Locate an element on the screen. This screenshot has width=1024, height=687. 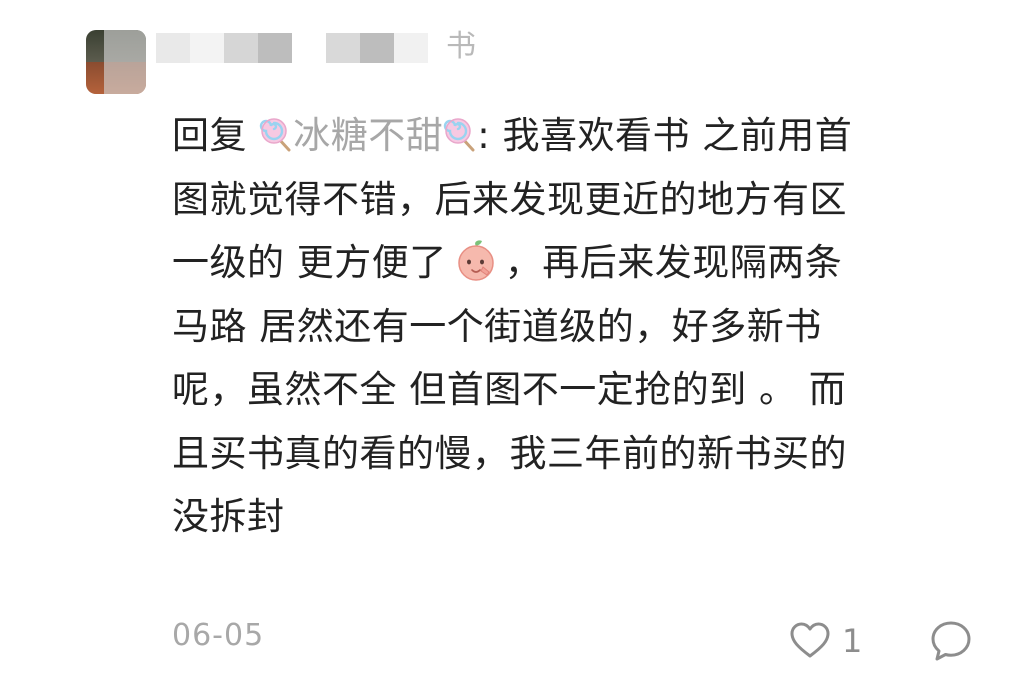
avatar-blur is located at coordinates (125, 62).